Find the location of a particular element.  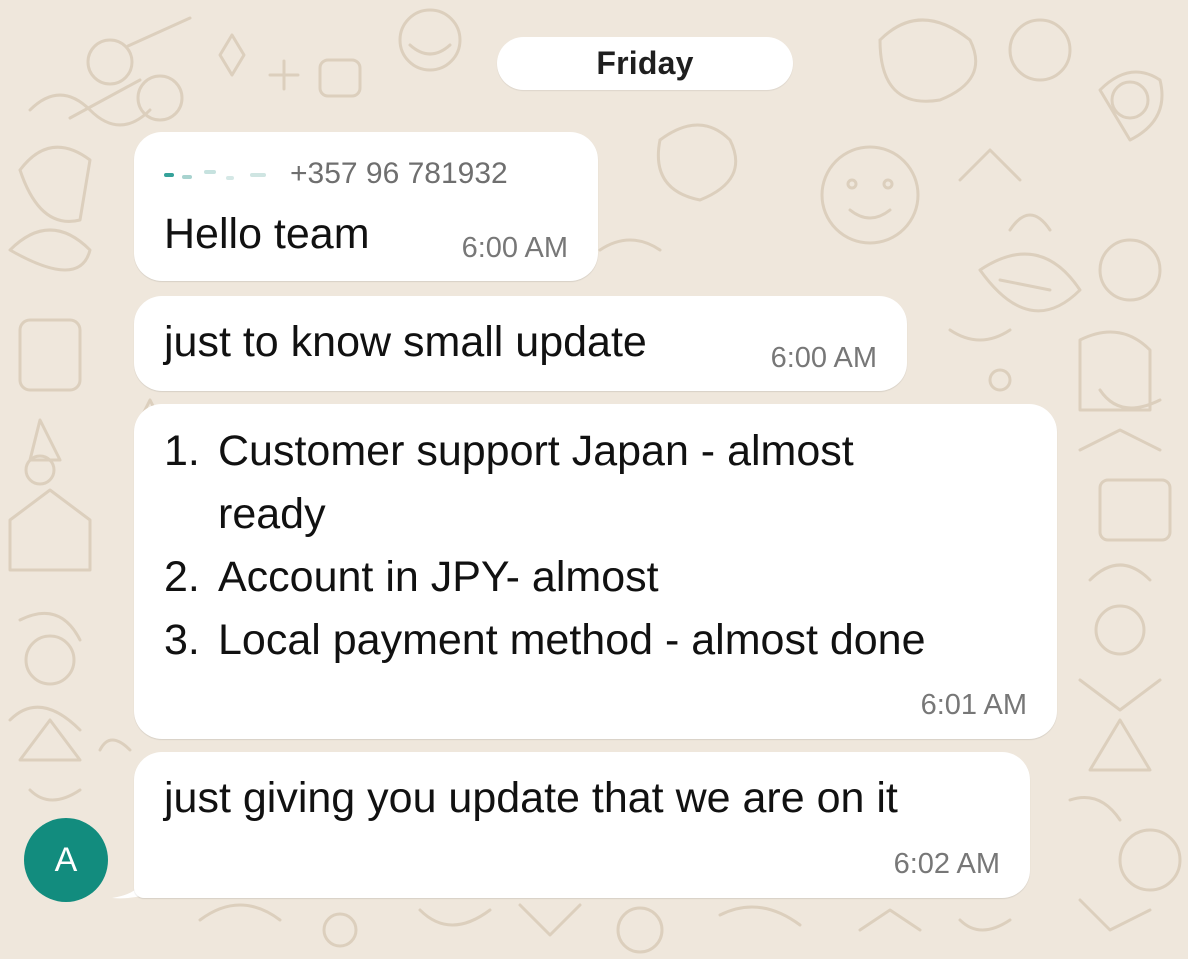

message-text: just giving you update that we are on it is located at coordinates (531, 798).